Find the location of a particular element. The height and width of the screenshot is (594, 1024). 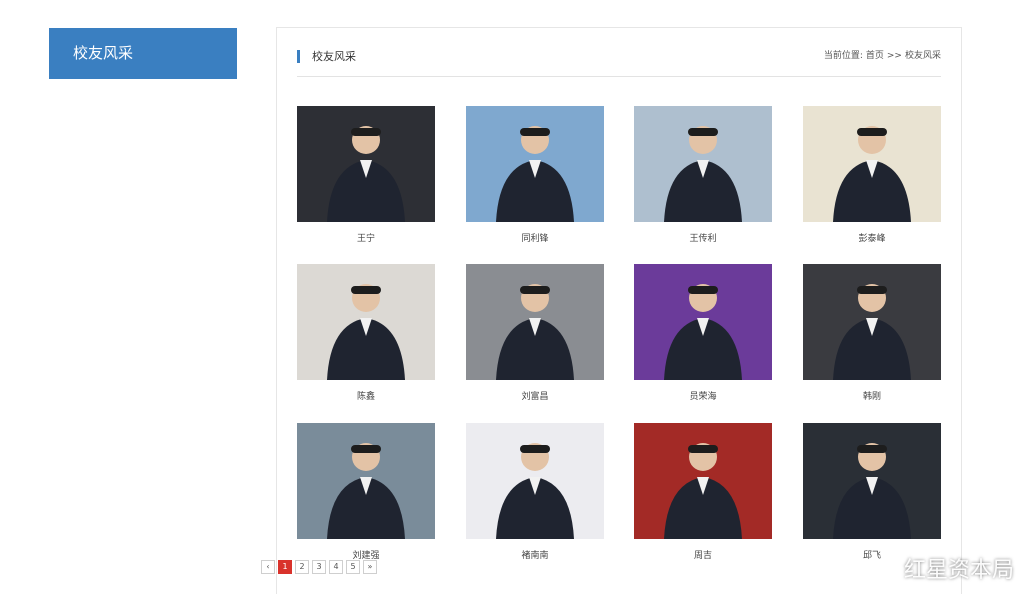

alumni-name: 彭泰峰 is located at coordinates (872, 239).